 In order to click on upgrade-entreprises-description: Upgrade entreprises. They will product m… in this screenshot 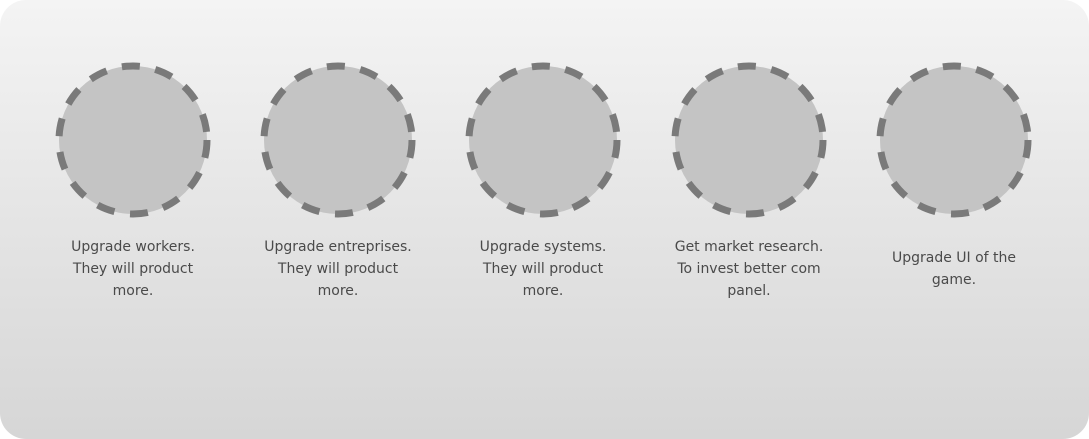, I will do `click(338, 269)`.